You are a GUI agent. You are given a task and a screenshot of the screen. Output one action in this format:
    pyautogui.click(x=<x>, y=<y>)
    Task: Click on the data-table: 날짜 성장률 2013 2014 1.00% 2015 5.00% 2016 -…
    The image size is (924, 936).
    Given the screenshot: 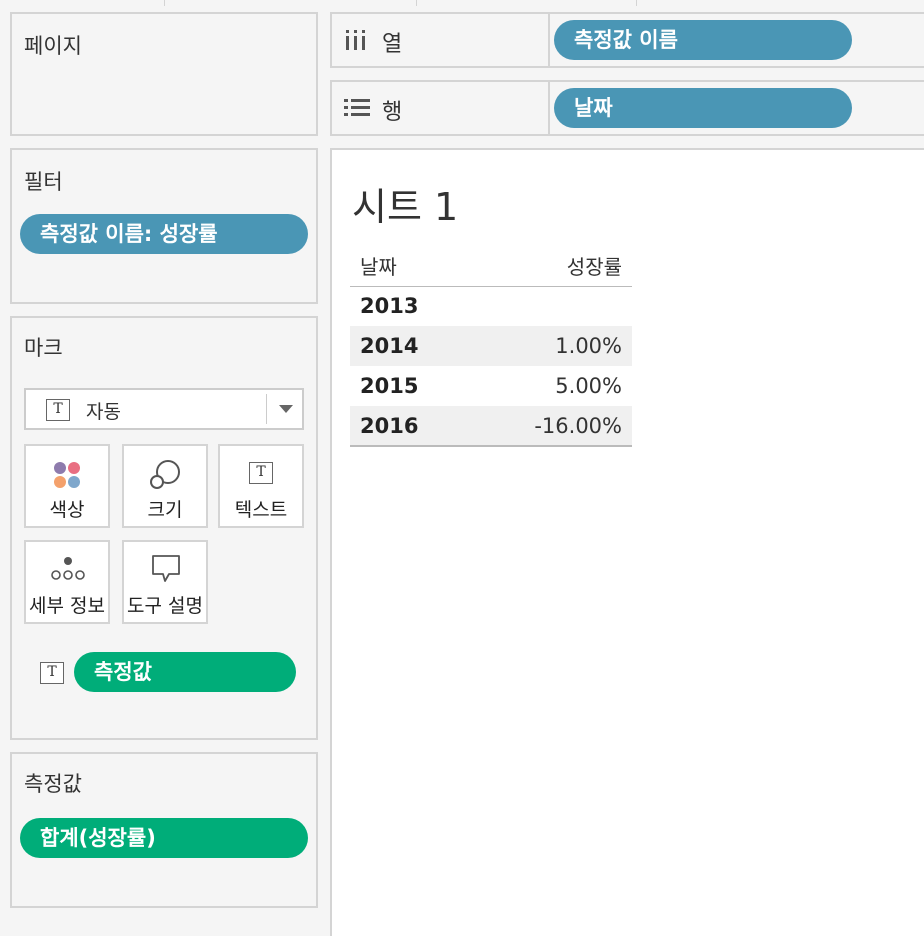 What is the action you would take?
    pyautogui.click(x=491, y=346)
    